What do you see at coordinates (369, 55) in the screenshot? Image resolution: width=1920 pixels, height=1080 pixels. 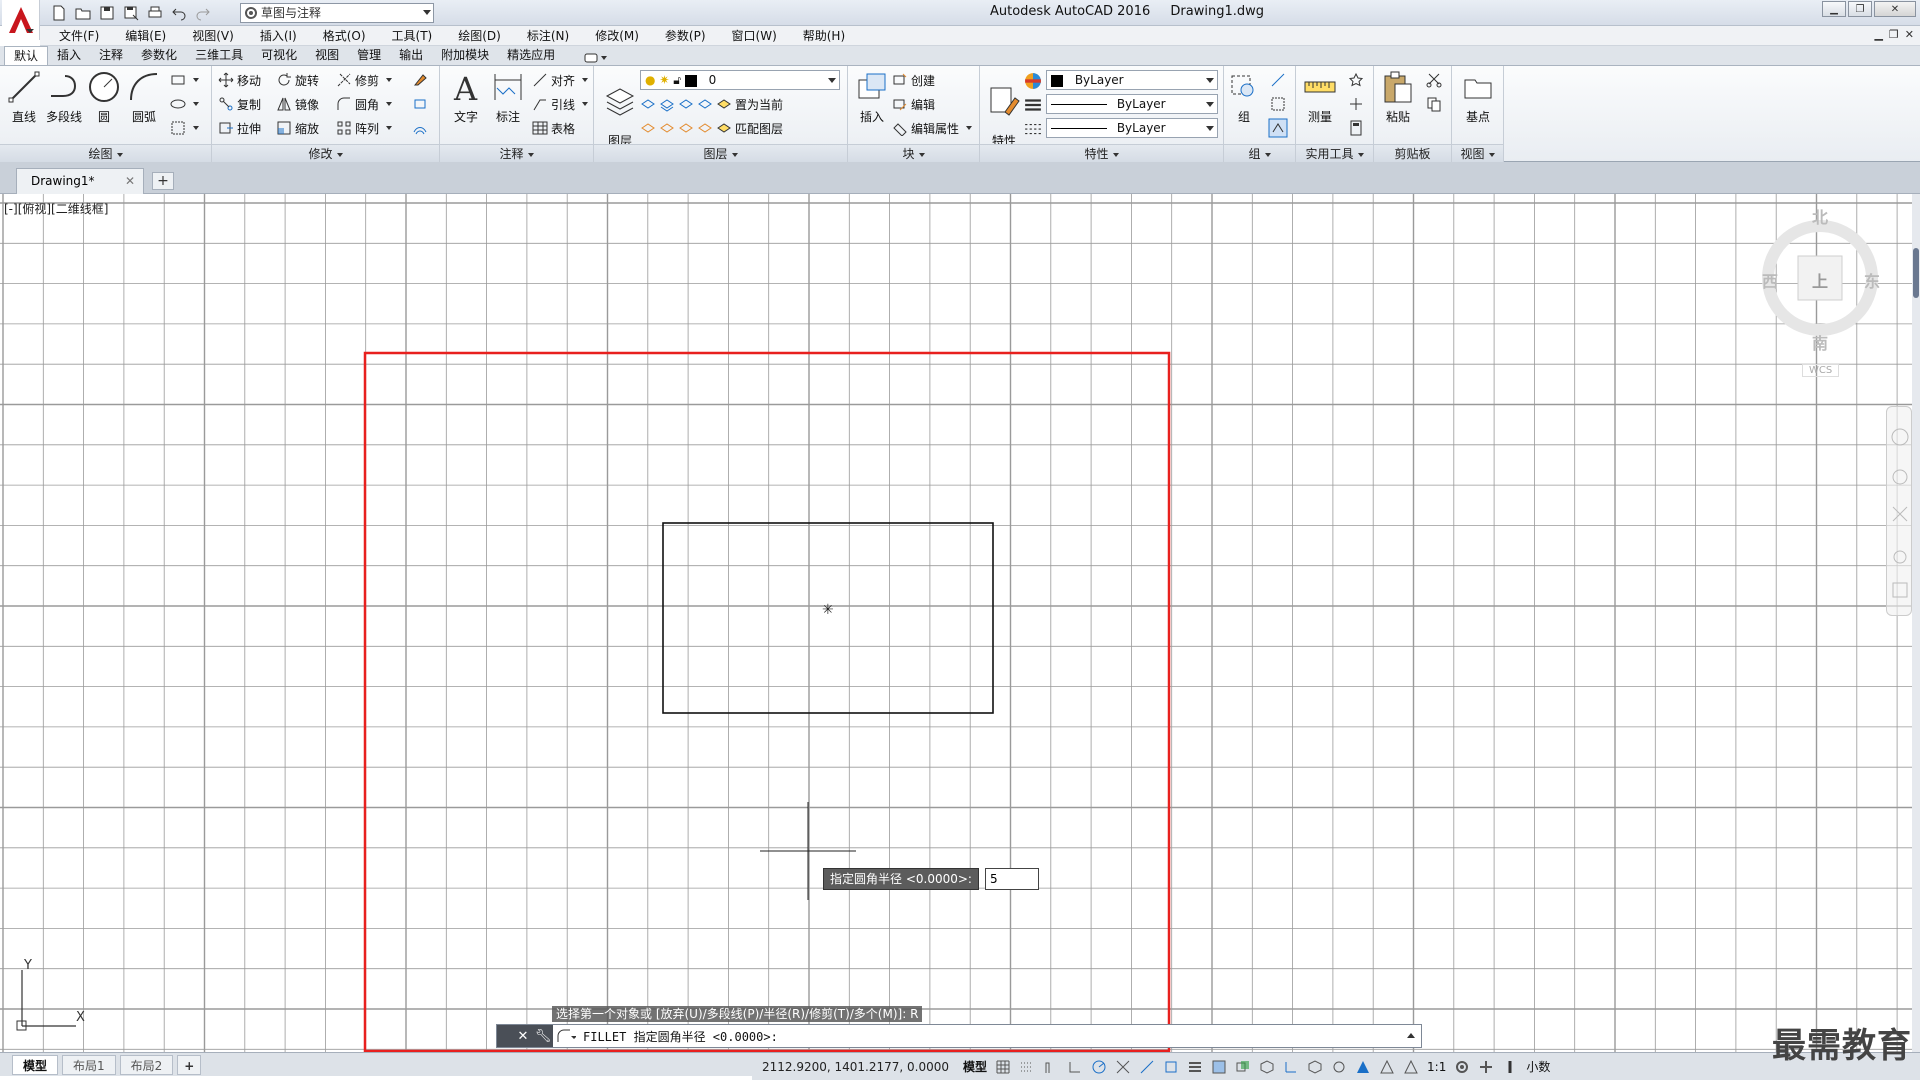 I see `tab-manage: 管理` at bounding box center [369, 55].